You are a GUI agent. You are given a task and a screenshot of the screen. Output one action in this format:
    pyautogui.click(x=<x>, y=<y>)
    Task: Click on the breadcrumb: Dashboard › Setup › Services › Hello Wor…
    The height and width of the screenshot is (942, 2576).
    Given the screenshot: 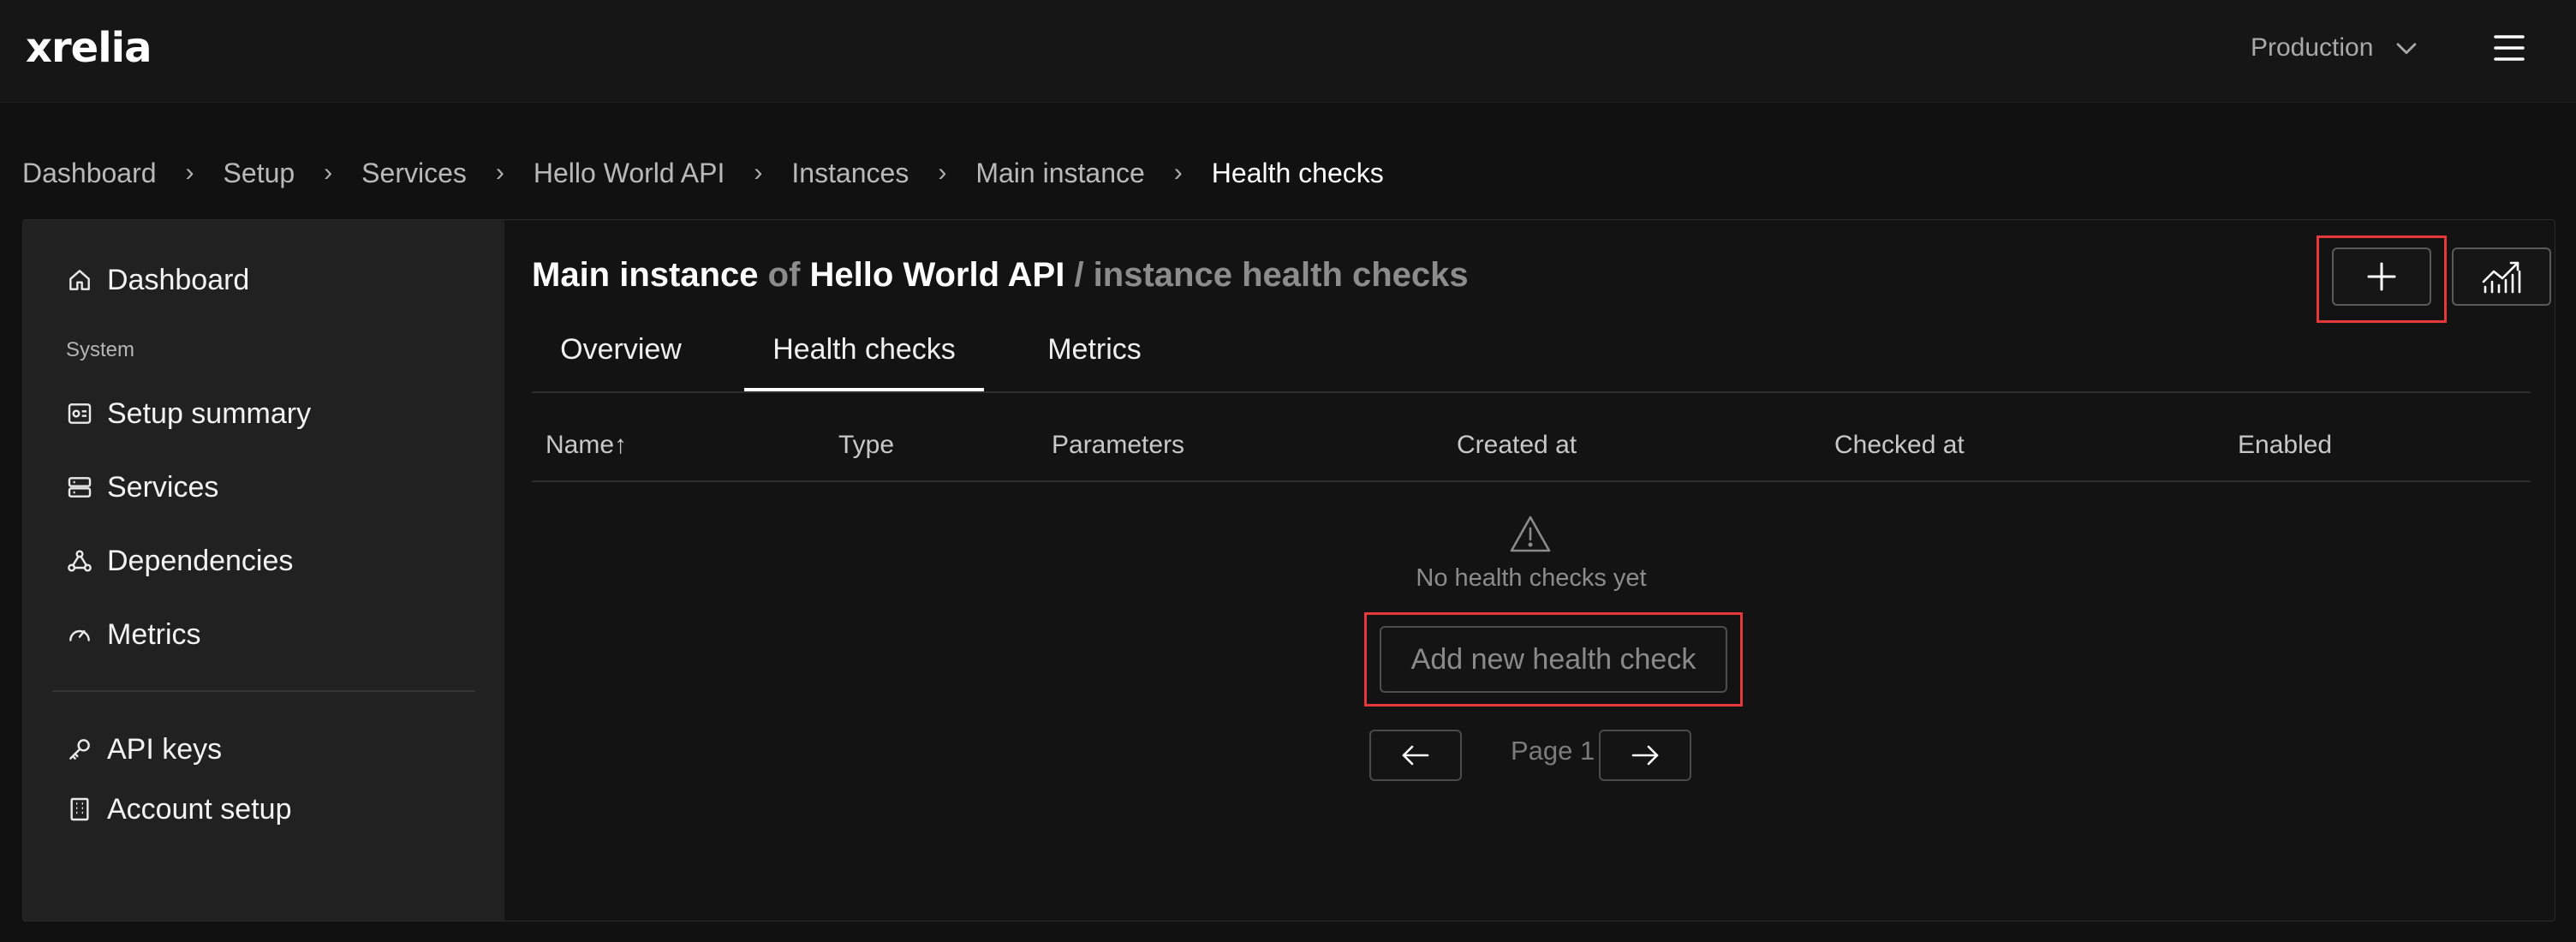 What is the action you would take?
    pyautogui.click(x=703, y=173)
    